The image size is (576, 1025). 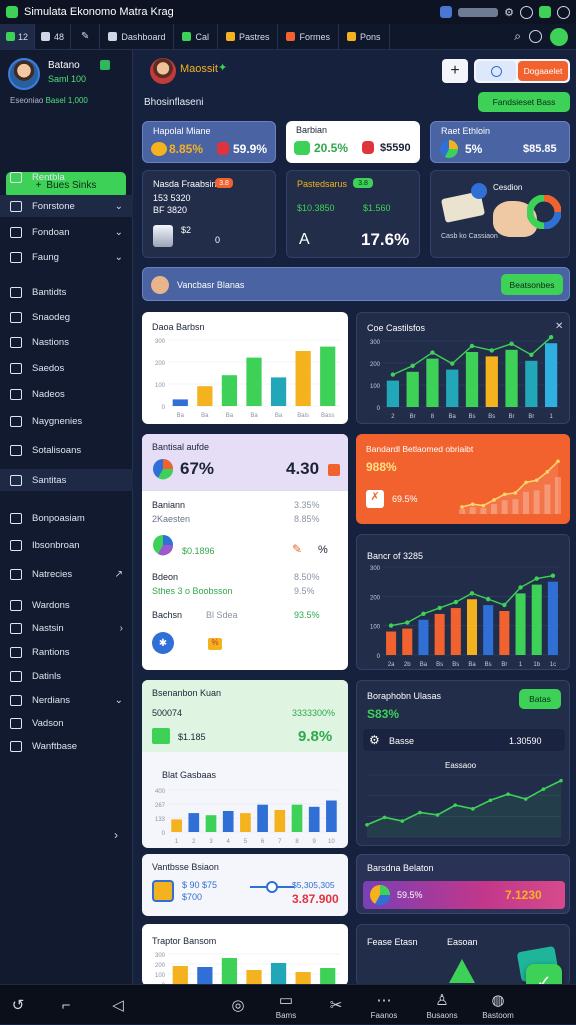 I want to click on sidebar-item-9: Nadeos, so click(x=66, y=394).